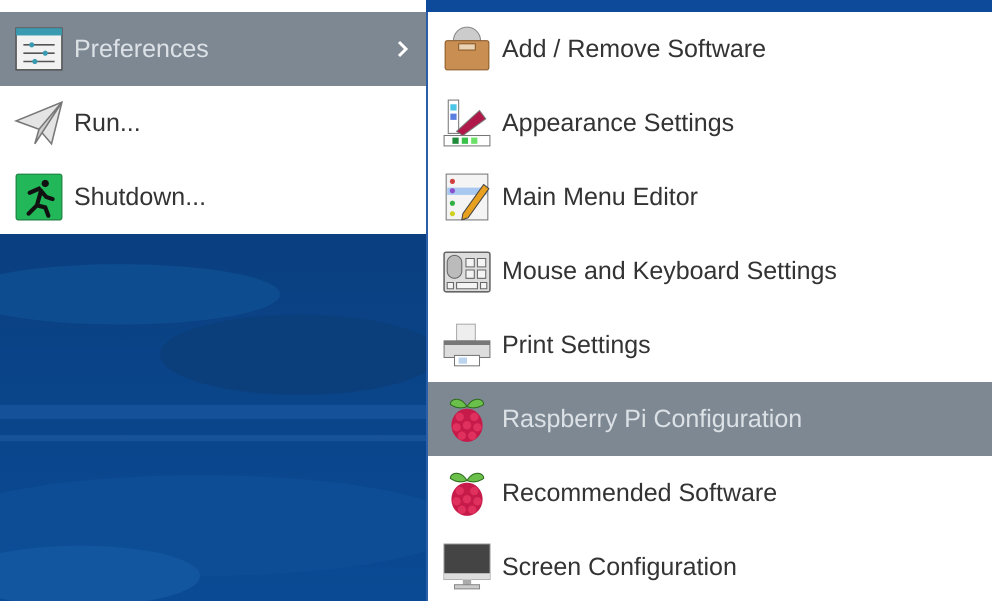 Image resolution: width=992 pixels, height=601 pixels. I want to click on menu-item: Recommended Software, so click(710, 493).